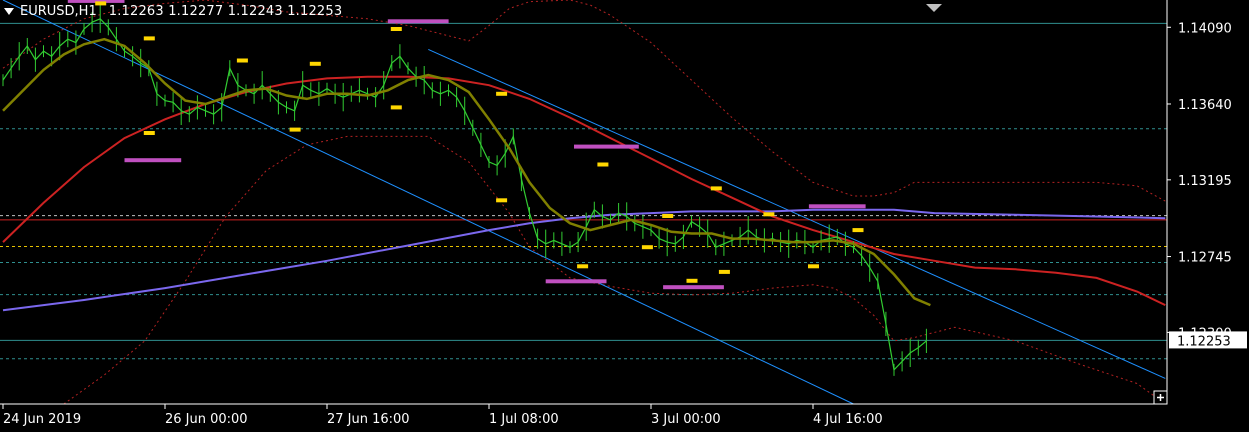  What do you see at coordinates (848, 419) in the screenshot?
I see `x-tick-label: 4 Jul 16:00` at bounding box center [848, 419].